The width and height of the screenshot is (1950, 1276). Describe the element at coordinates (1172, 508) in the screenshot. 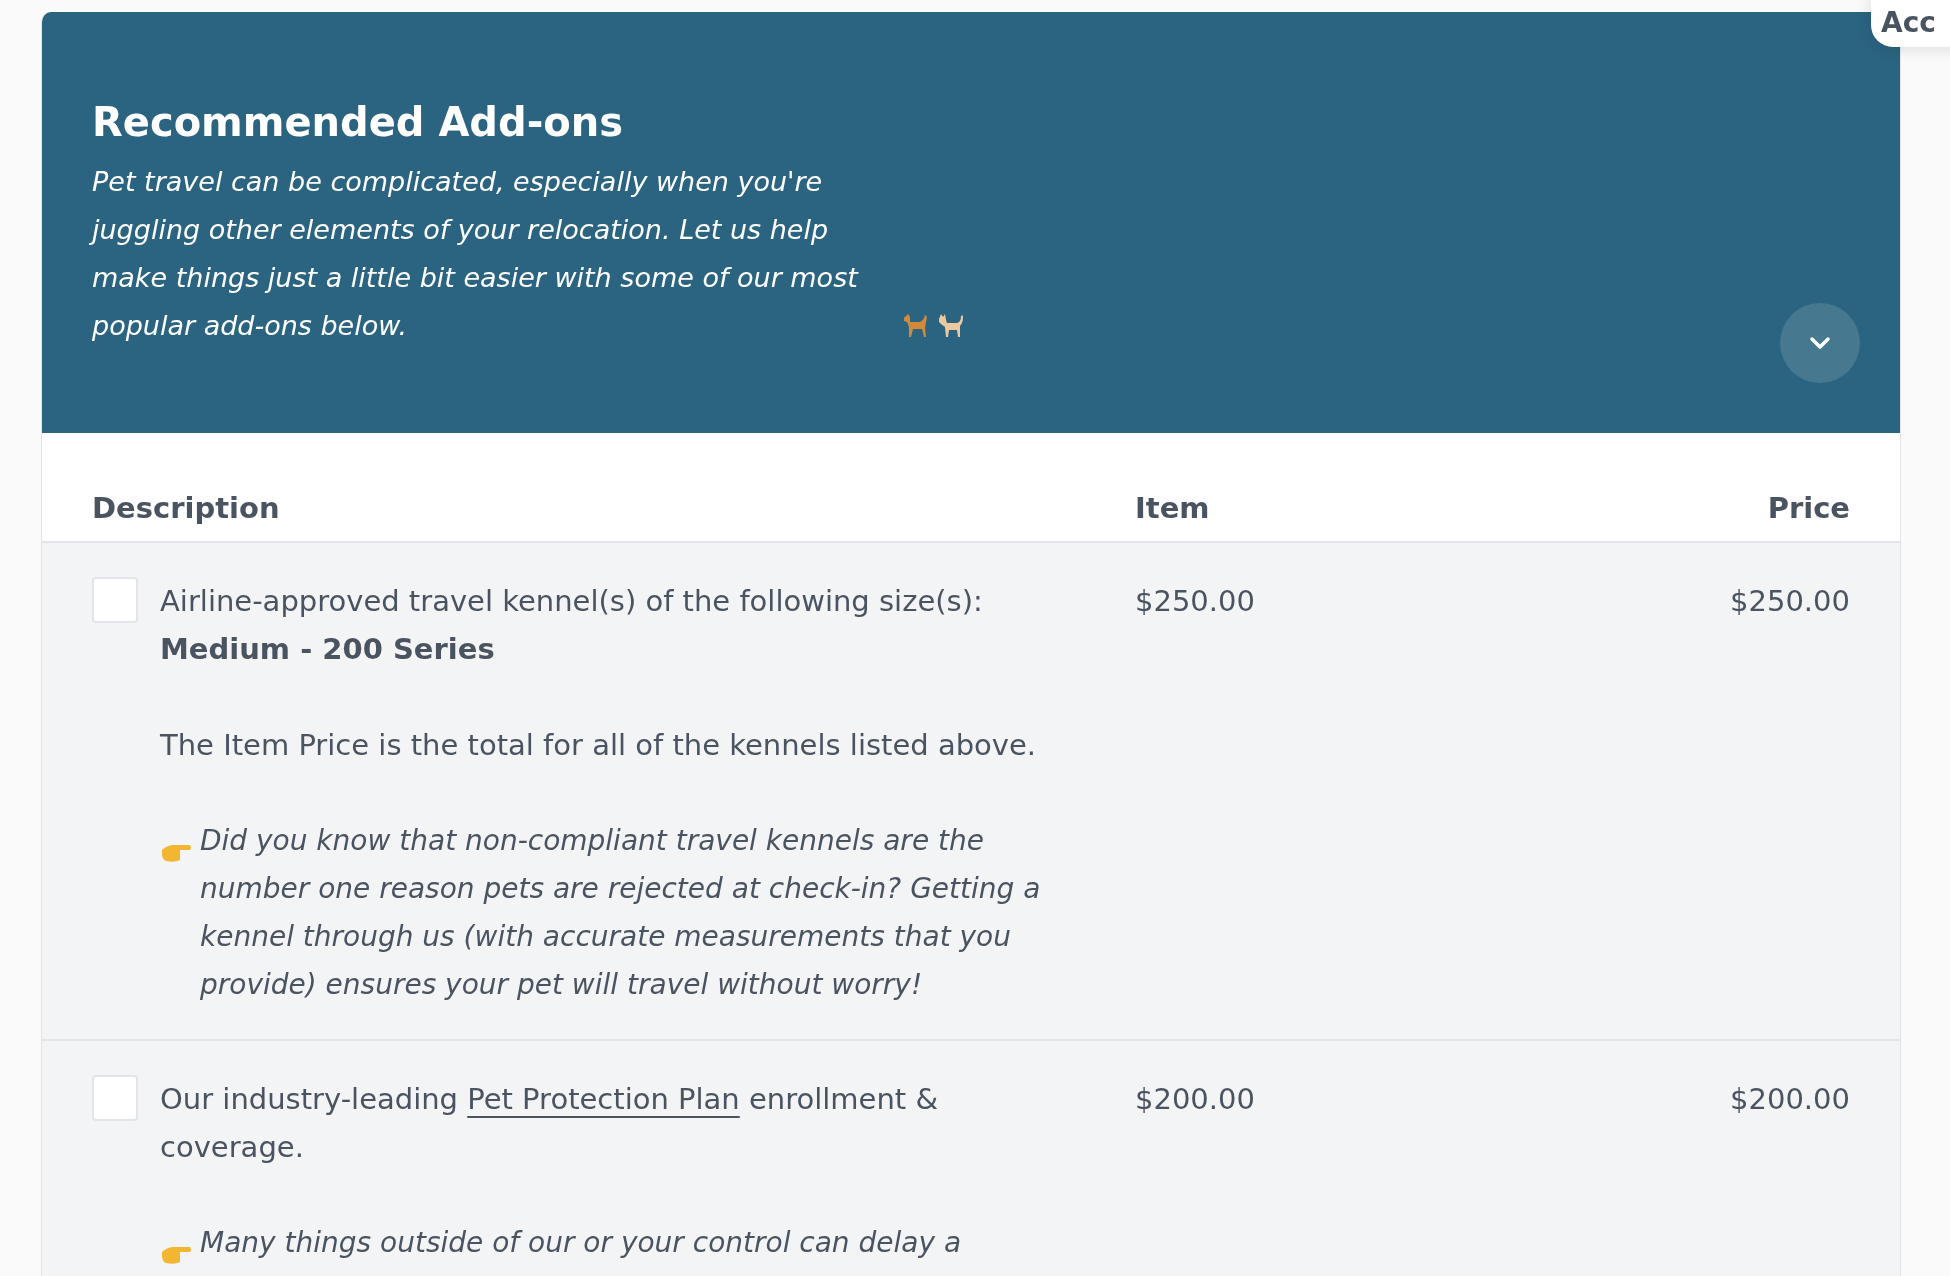

I see `column-header: Item` at that location.